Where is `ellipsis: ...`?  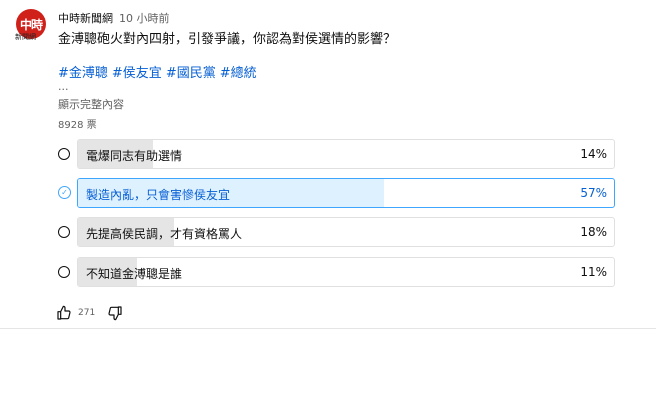
ellipsis: ... is located at coordinates (63, 86).